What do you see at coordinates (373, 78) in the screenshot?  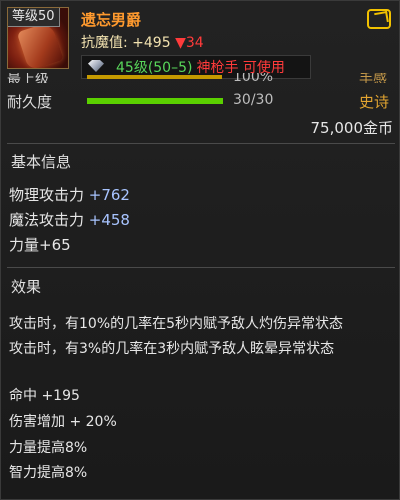 I see `grade-right: 手感` at bounding box center [373, 78].